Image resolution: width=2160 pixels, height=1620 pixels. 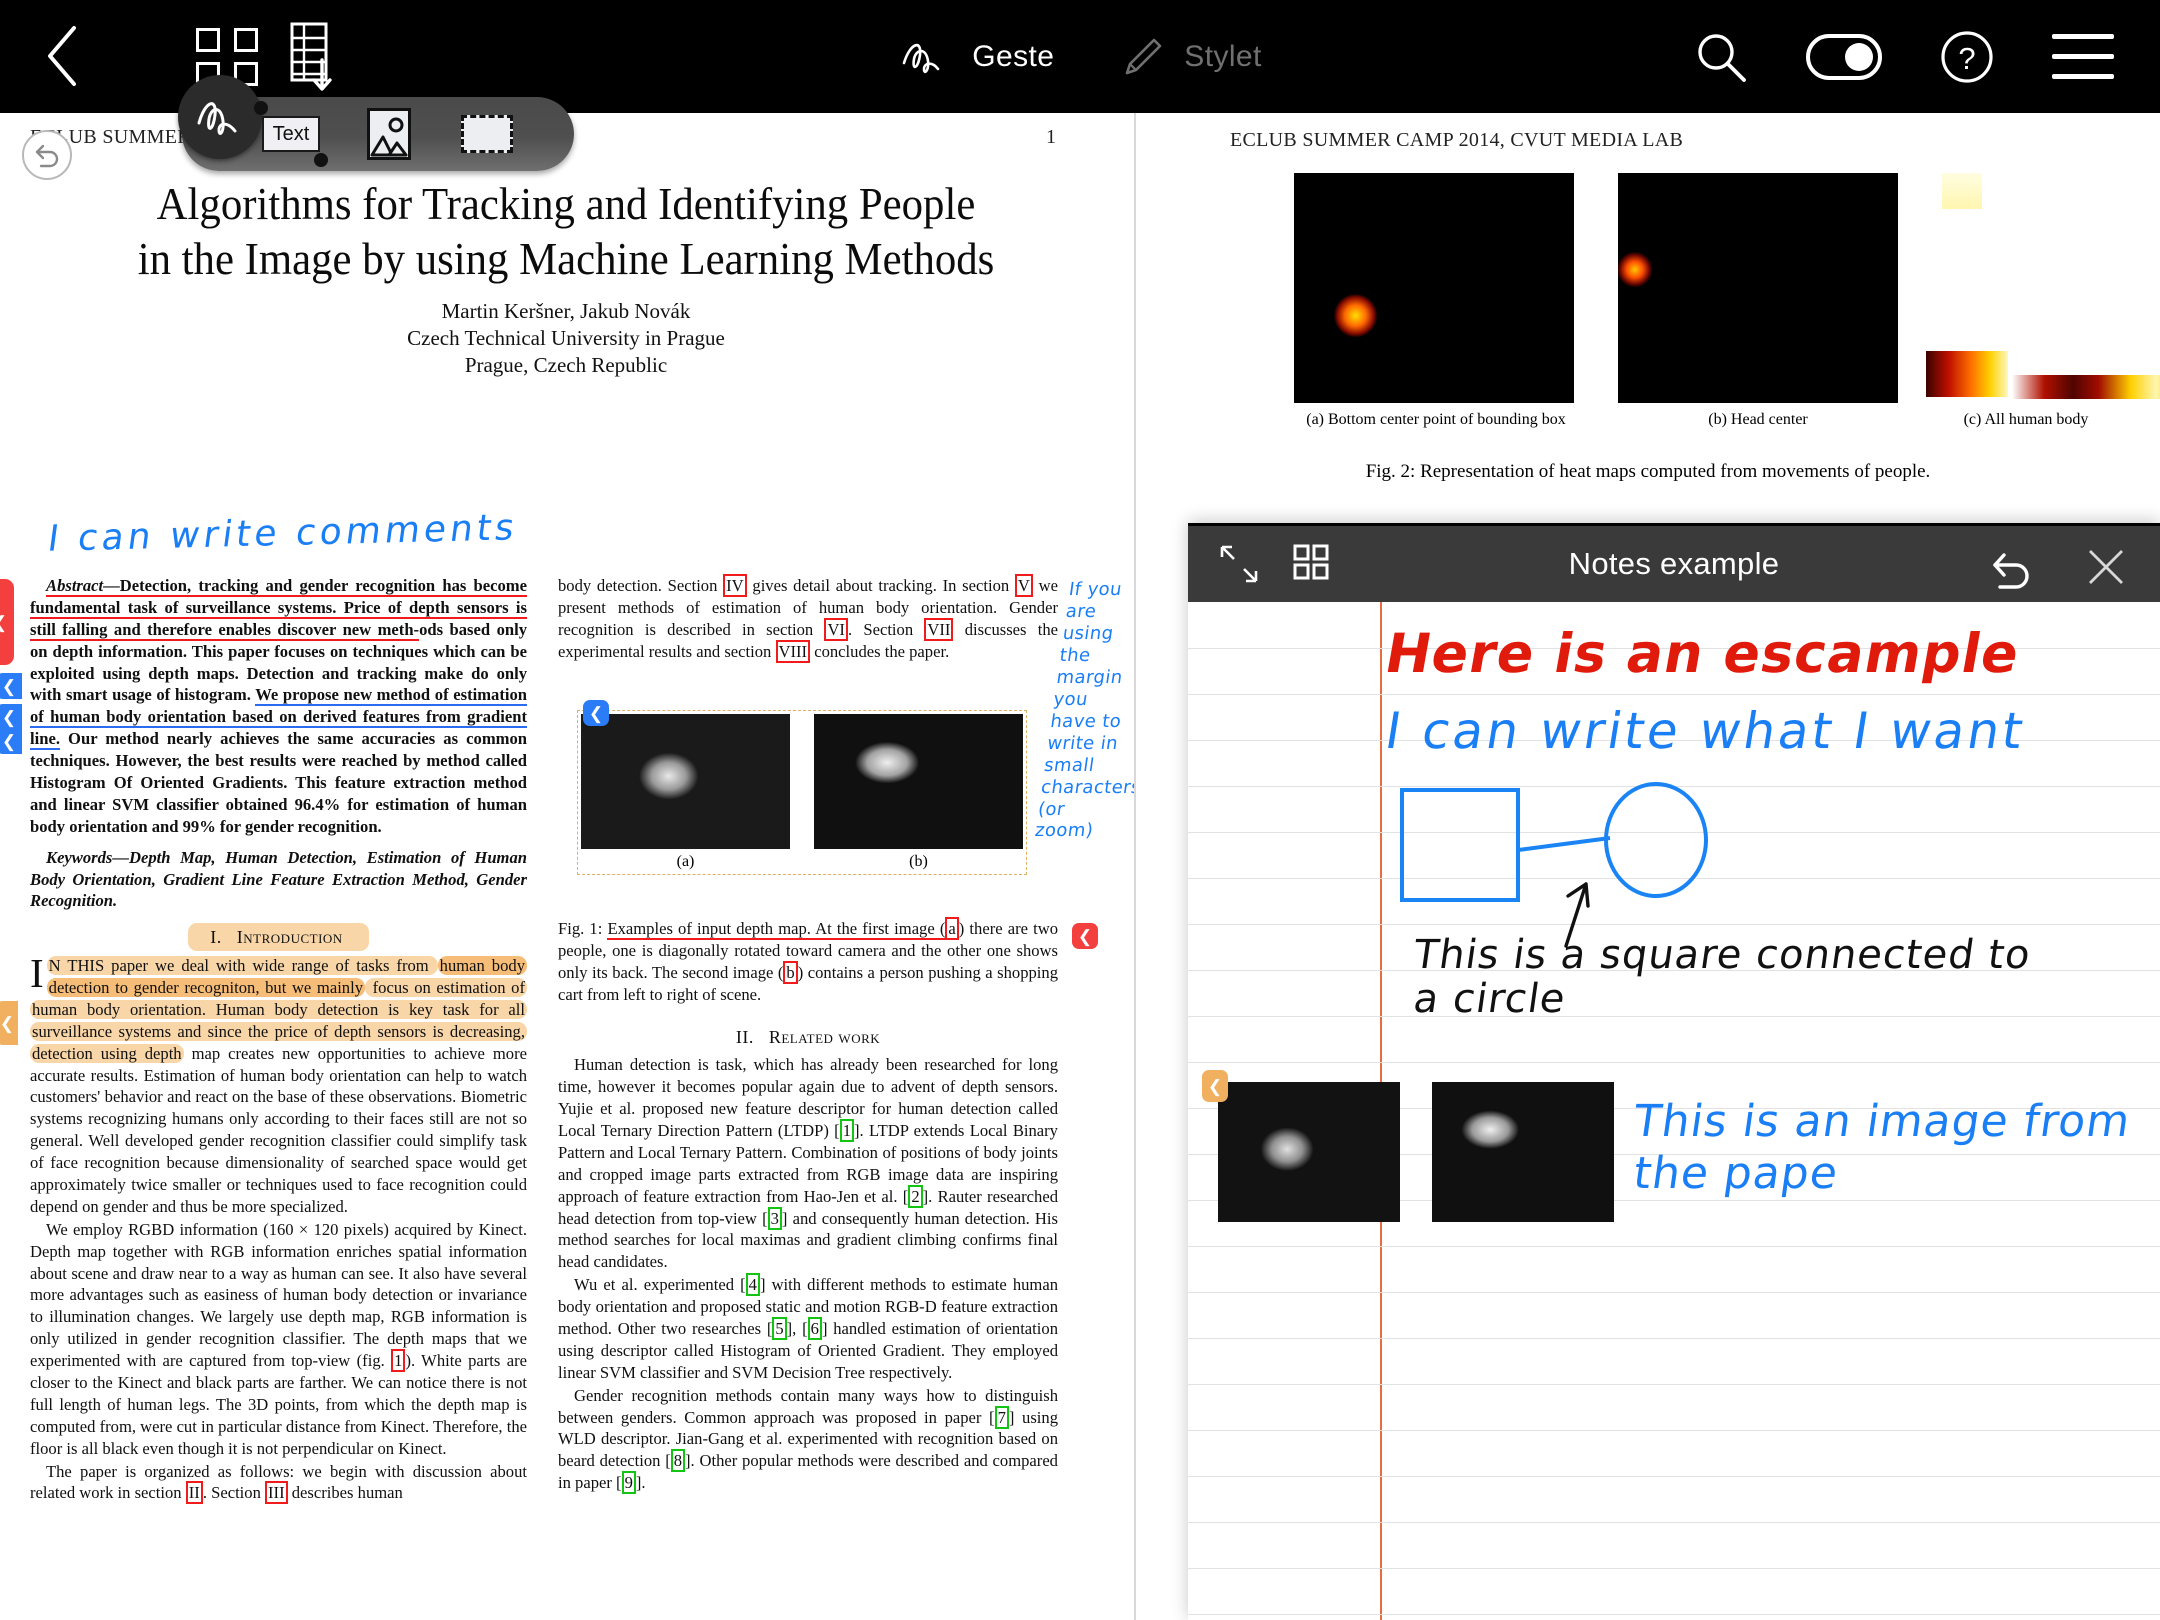 I want to click on annotation-marker-orange: ❮, so click(x=9, y=1023).